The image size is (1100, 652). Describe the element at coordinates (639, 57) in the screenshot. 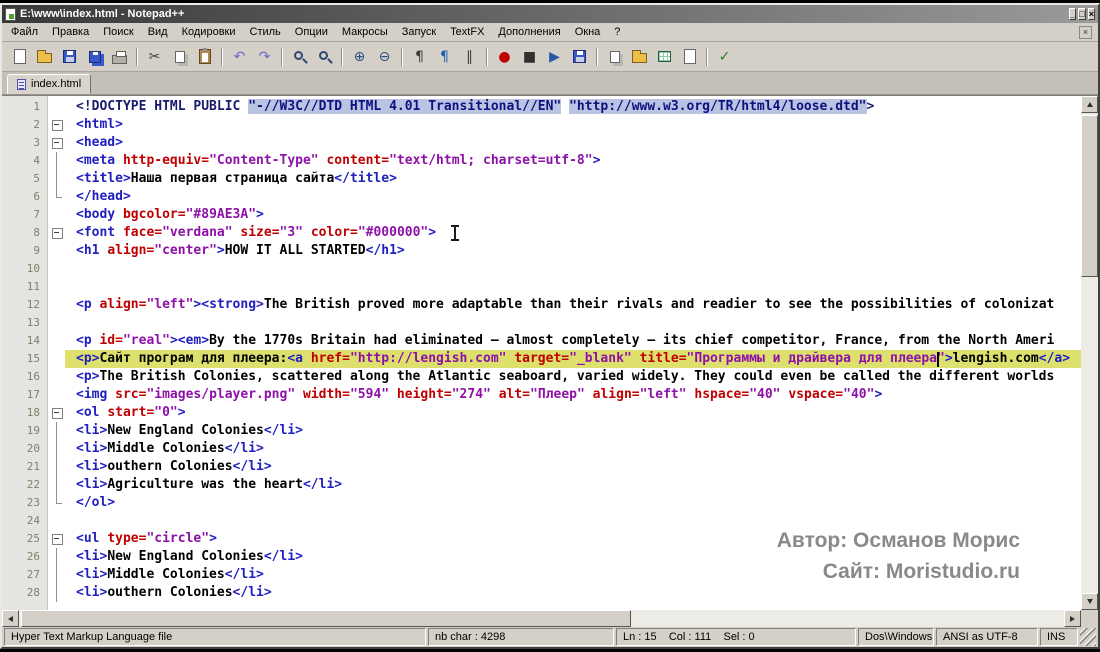

I see `folder-workspace-icon` at that location.